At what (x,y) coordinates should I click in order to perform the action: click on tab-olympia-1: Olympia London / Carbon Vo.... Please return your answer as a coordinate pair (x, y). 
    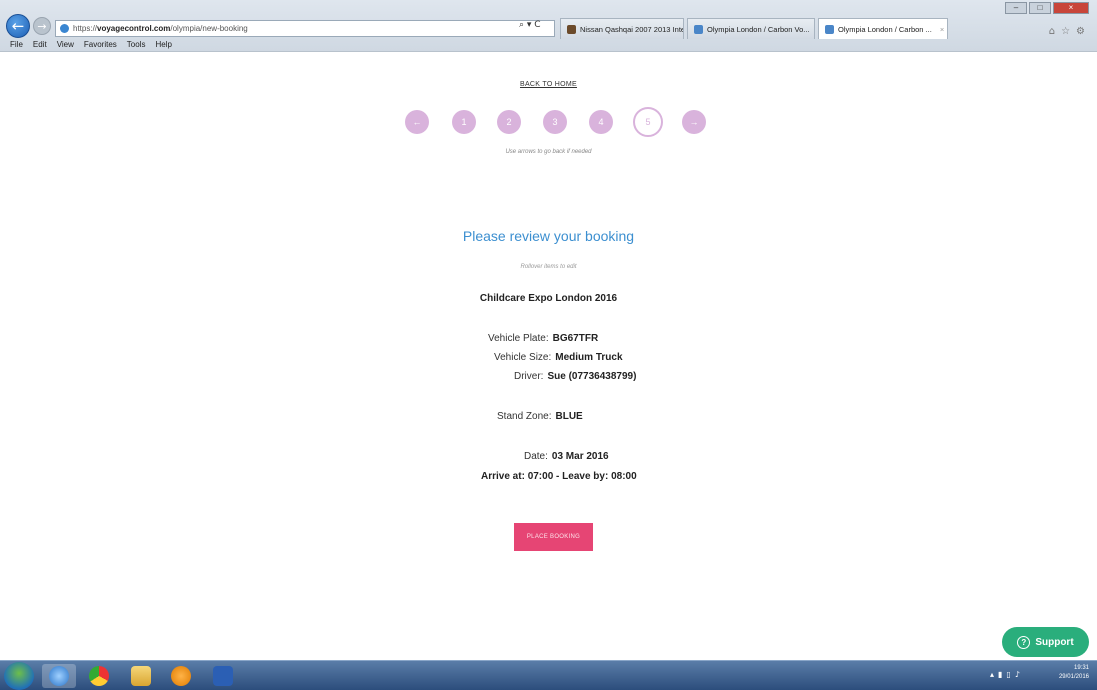
    Looking at the image, I should click on (751, 28).